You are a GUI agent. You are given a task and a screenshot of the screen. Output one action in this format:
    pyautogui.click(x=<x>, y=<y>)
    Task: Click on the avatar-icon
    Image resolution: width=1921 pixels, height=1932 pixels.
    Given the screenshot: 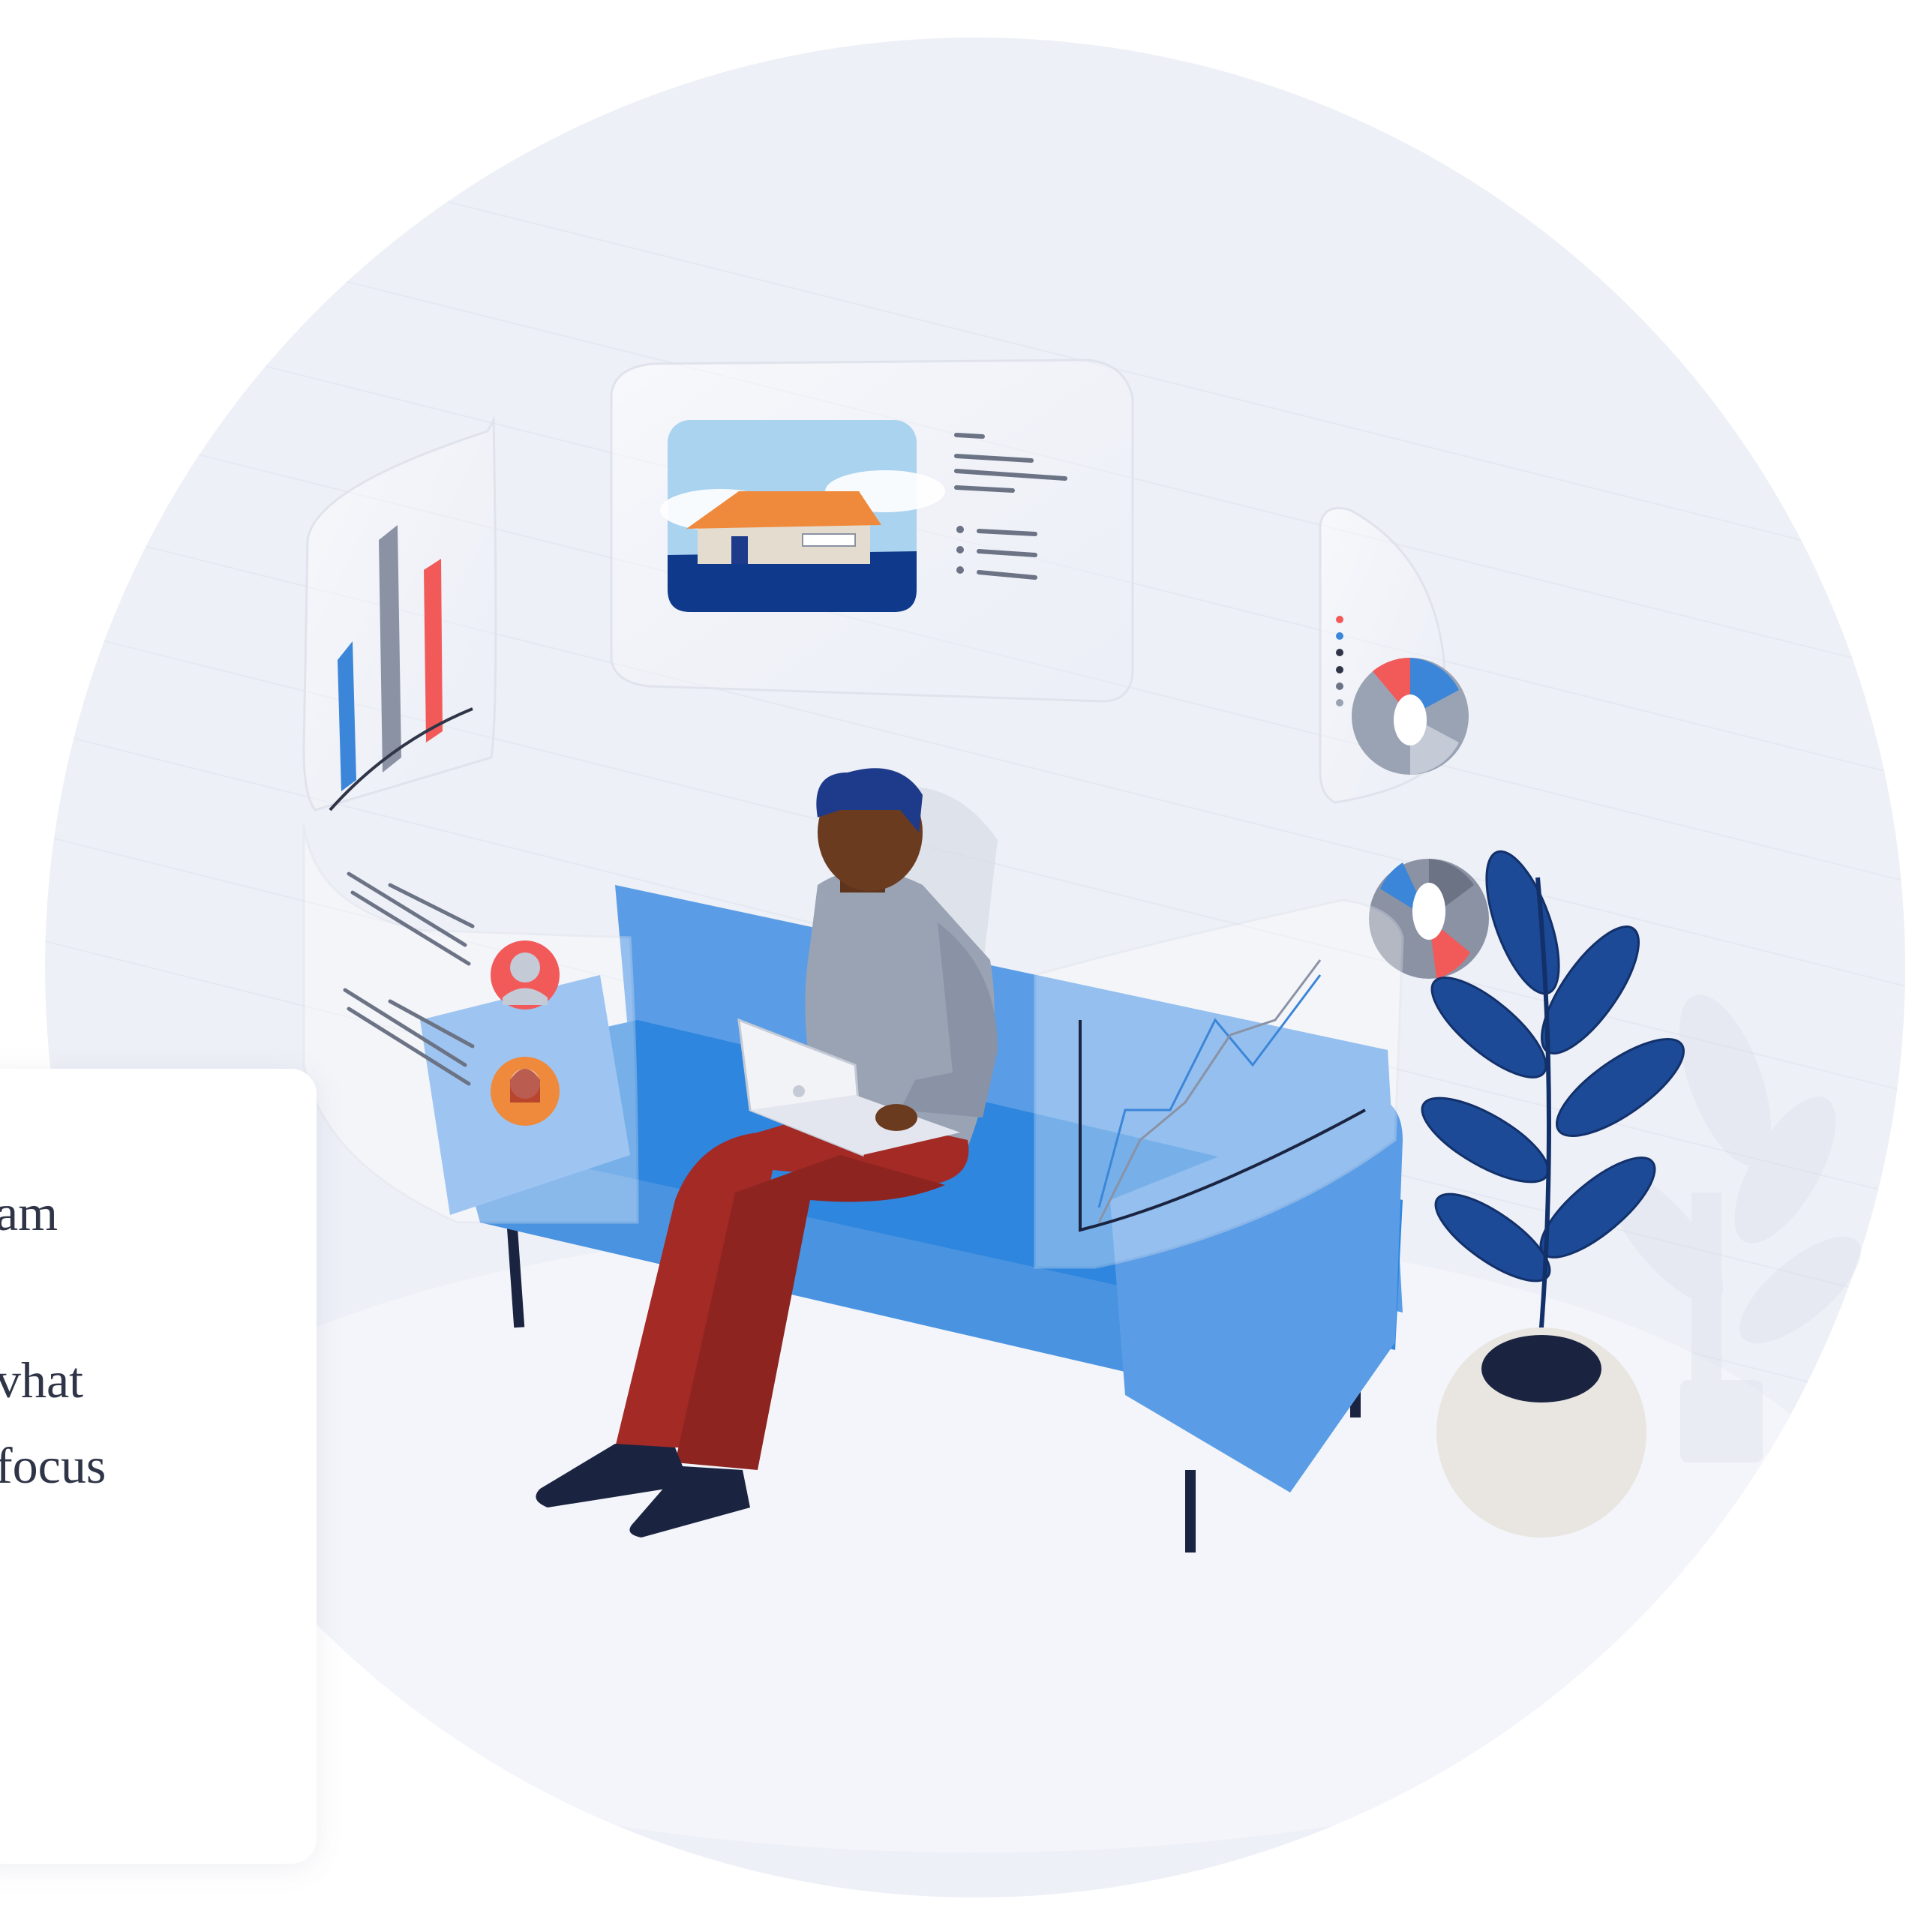 What is the action you would take?
    pyautogui.click(x=525, y=975)
    